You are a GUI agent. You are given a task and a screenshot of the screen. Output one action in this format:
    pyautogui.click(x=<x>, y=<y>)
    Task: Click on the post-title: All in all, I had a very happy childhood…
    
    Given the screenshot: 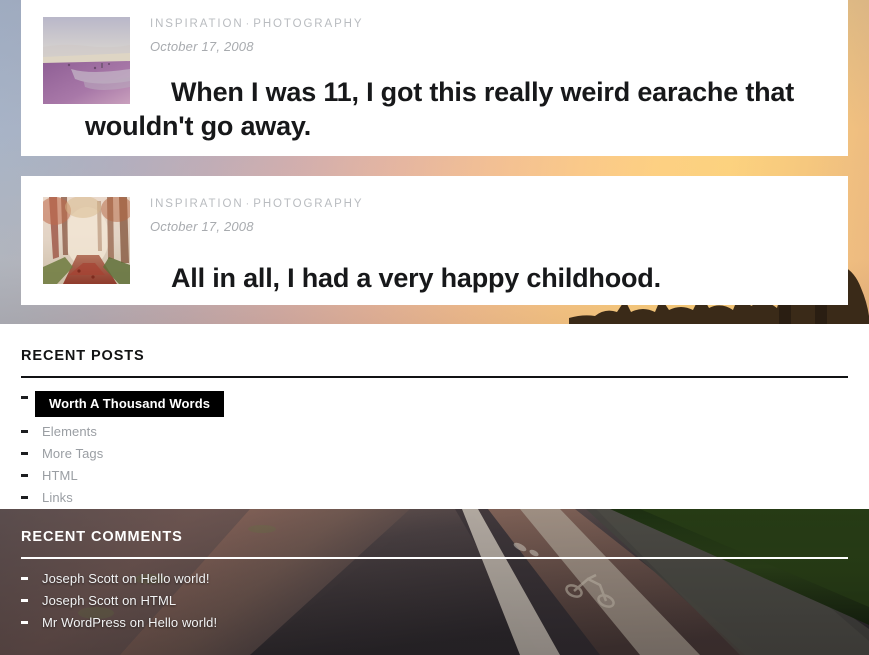 What is the action you would take?
    pyautogui.click(x=511, y=279)
    